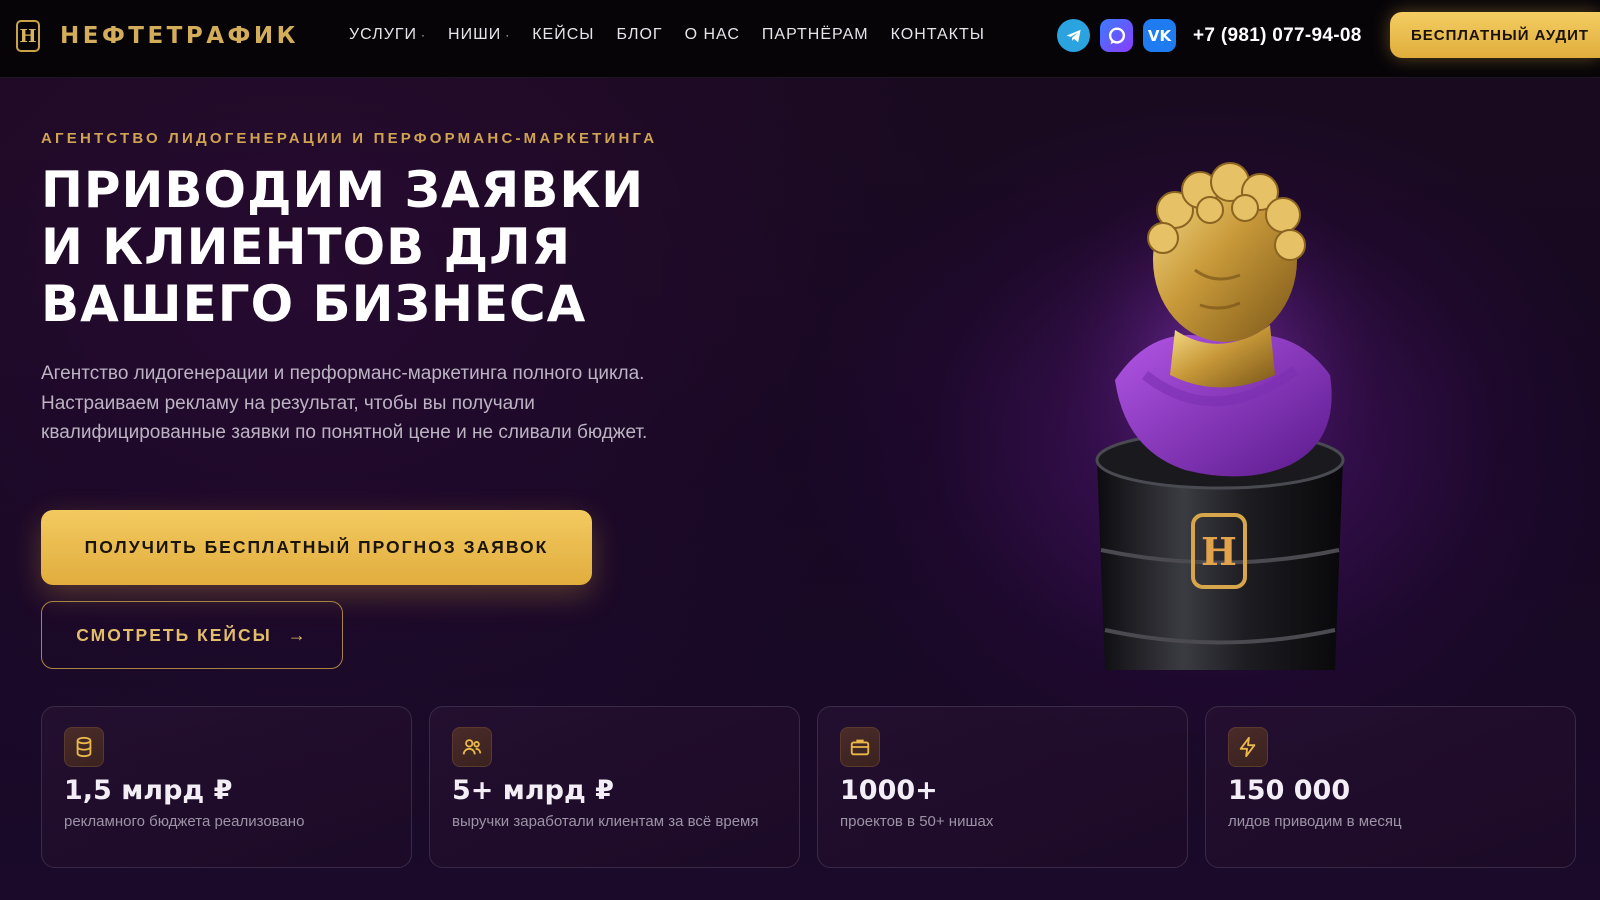 The width and height of the screenshot is (1600, 900). Describe the element at coordinates (860, 747) in the screenshot. I see `briefcase-icon` at that location.